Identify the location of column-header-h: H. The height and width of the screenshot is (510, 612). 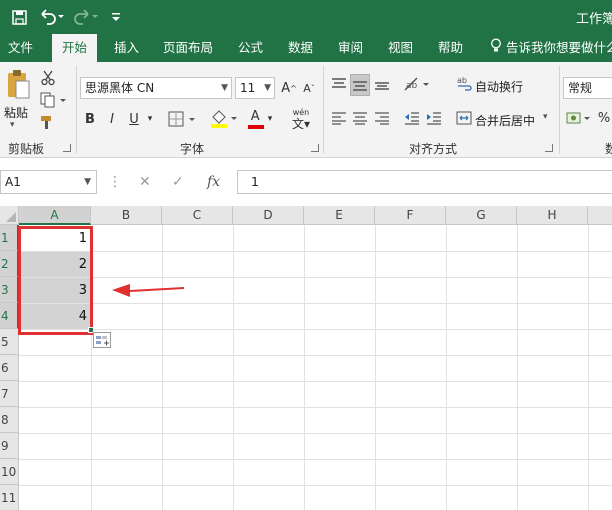
(552, 215).